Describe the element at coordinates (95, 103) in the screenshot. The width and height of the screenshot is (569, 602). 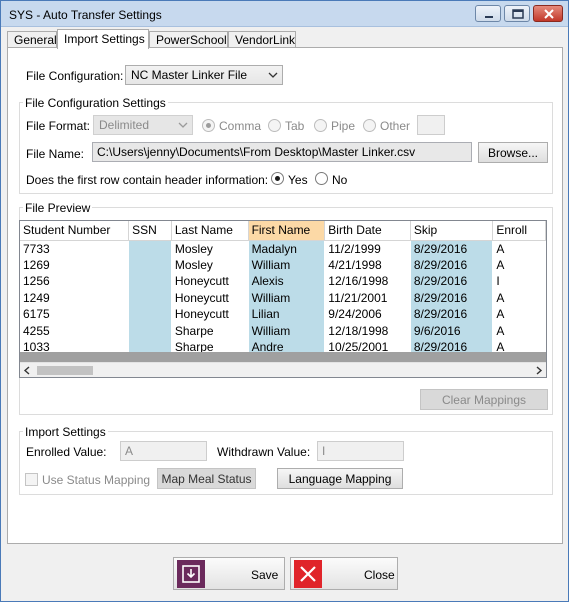
I see `file-configuration-settings-title: File Configuration Settings` at that location.